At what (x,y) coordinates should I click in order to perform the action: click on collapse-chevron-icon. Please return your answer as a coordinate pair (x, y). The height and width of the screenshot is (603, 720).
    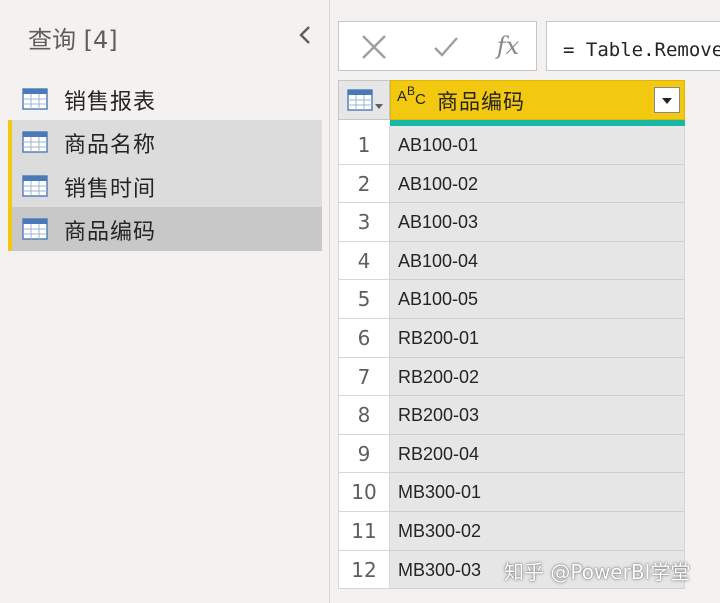
    Looking at the image, I should click on (306, 35).